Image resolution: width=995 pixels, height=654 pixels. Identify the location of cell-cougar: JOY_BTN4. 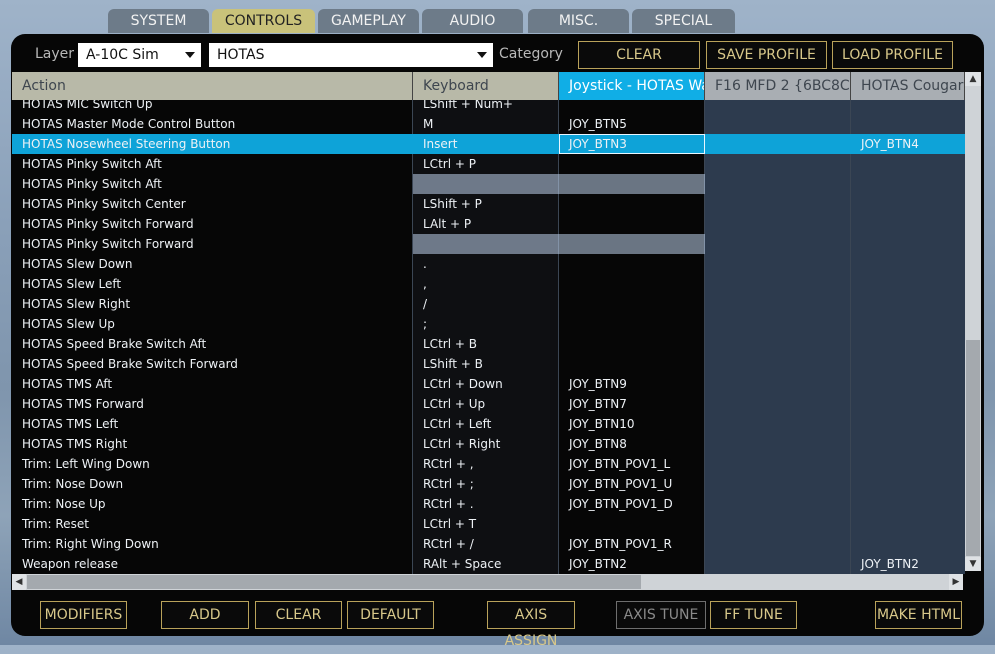
(908, 144).